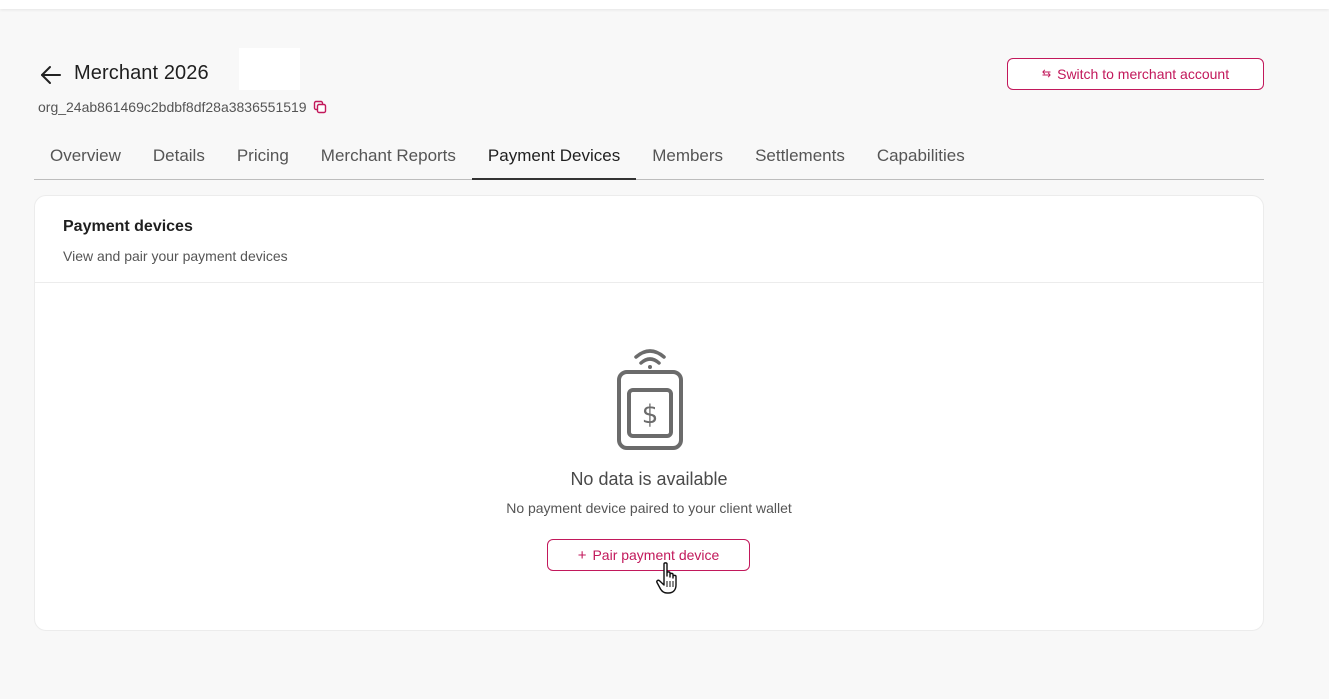 The image size is (1329, 699). I want to click on payment-terminal-icon: $, so click(650, 399).